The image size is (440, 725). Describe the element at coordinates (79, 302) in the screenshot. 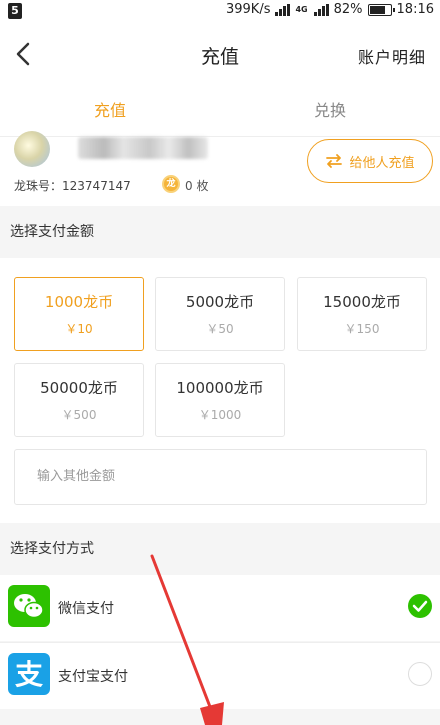

I see `amount-coins: 1000龙币` at that location.